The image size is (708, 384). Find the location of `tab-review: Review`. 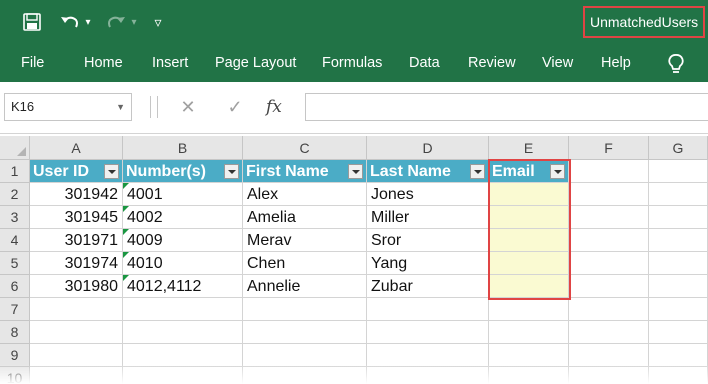

tab-review: Review is located at coordinates (492, 63).